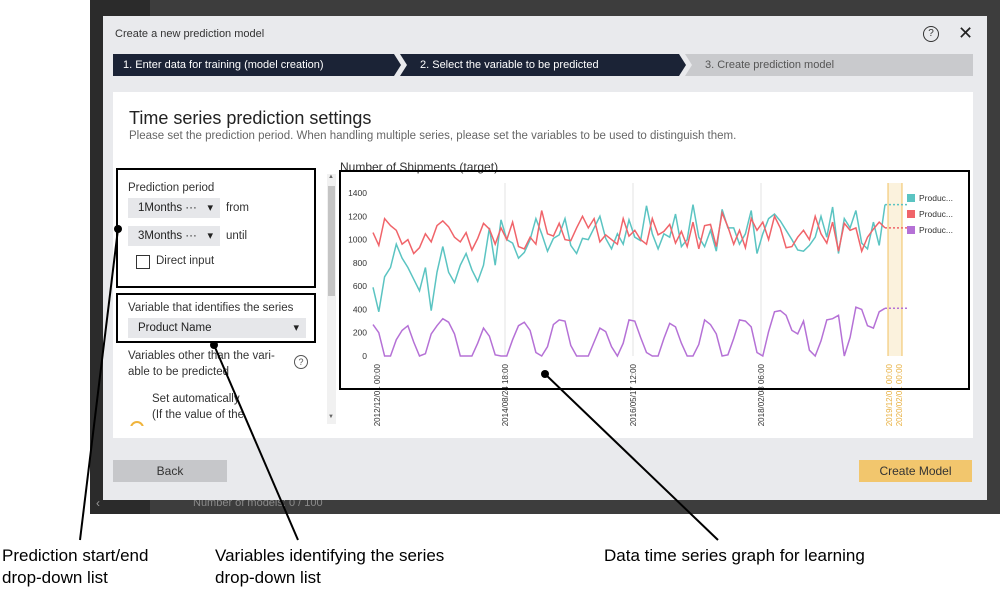 Image resolution: width=1001 pixels, height=591 pixels. I want to click on leader-line-period, so click(99, 384).